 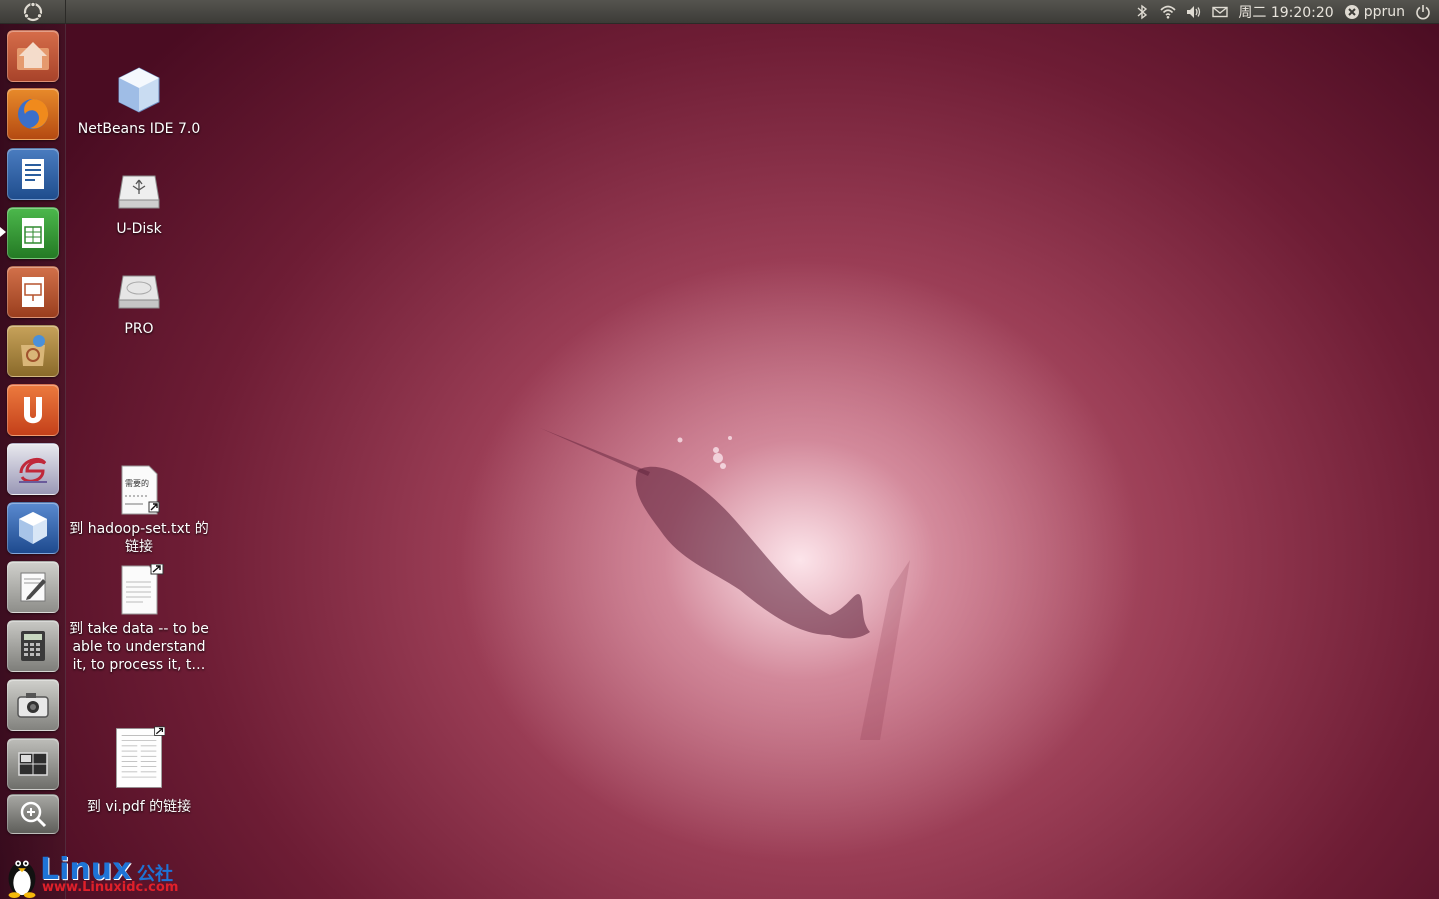 I want to click on workspace-icon, so click(x=33, y=764).